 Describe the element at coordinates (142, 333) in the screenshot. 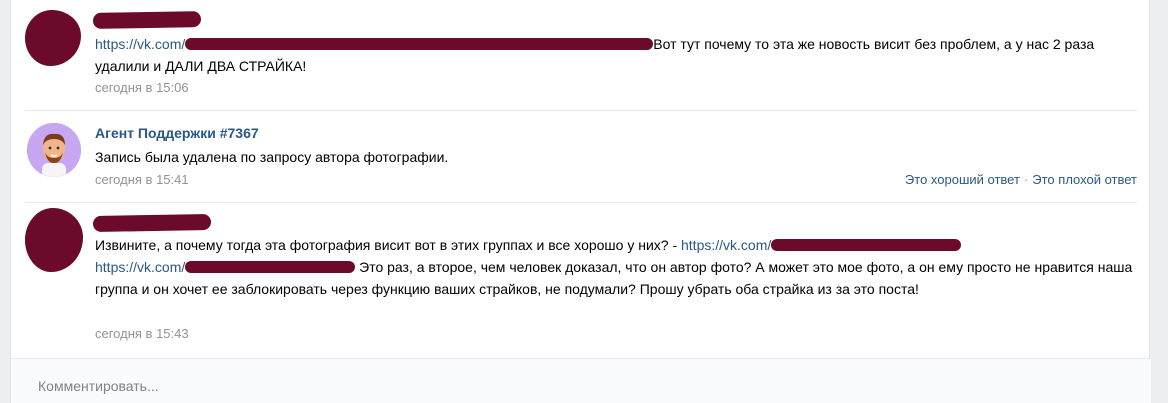

I see `comment-time: сегодня в 15:43` at that location.